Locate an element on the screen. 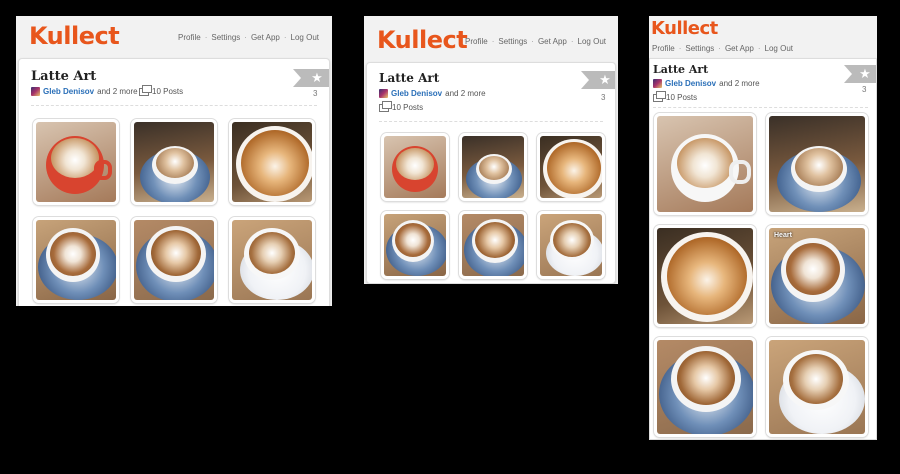 The height and width of the screenshot is (474, 900). photo-caption: Heart is located at coordinates (783, 235).